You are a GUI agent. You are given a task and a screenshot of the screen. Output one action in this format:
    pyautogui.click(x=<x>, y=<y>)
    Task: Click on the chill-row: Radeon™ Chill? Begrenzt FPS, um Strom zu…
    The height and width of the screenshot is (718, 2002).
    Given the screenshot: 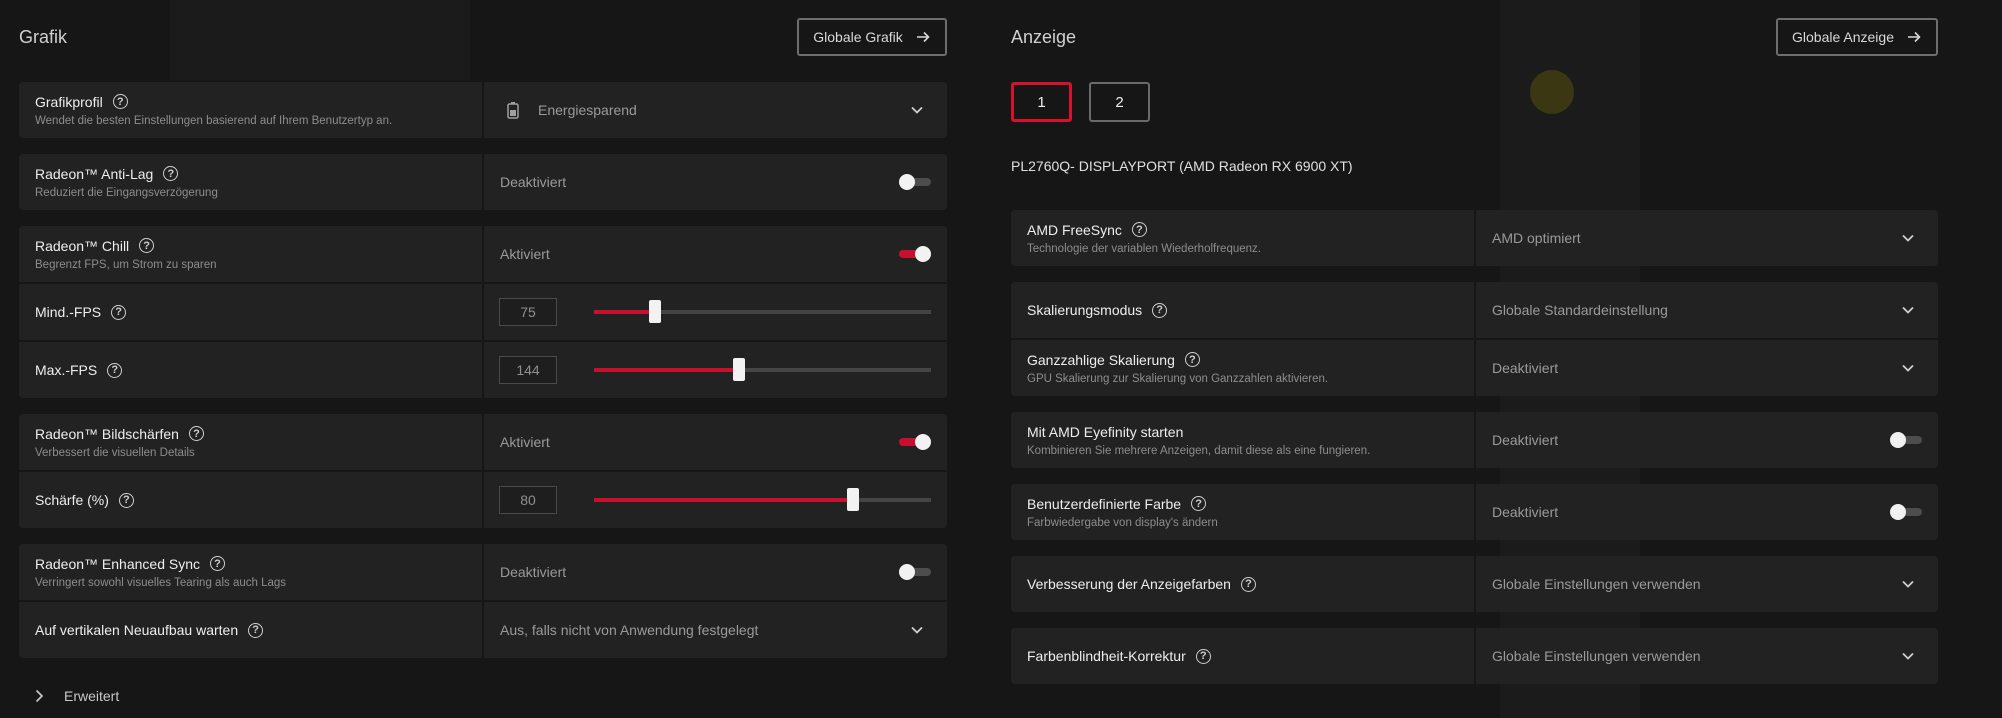 What is the action you would take?
    pyautogui.click(x=483, y=255)
    